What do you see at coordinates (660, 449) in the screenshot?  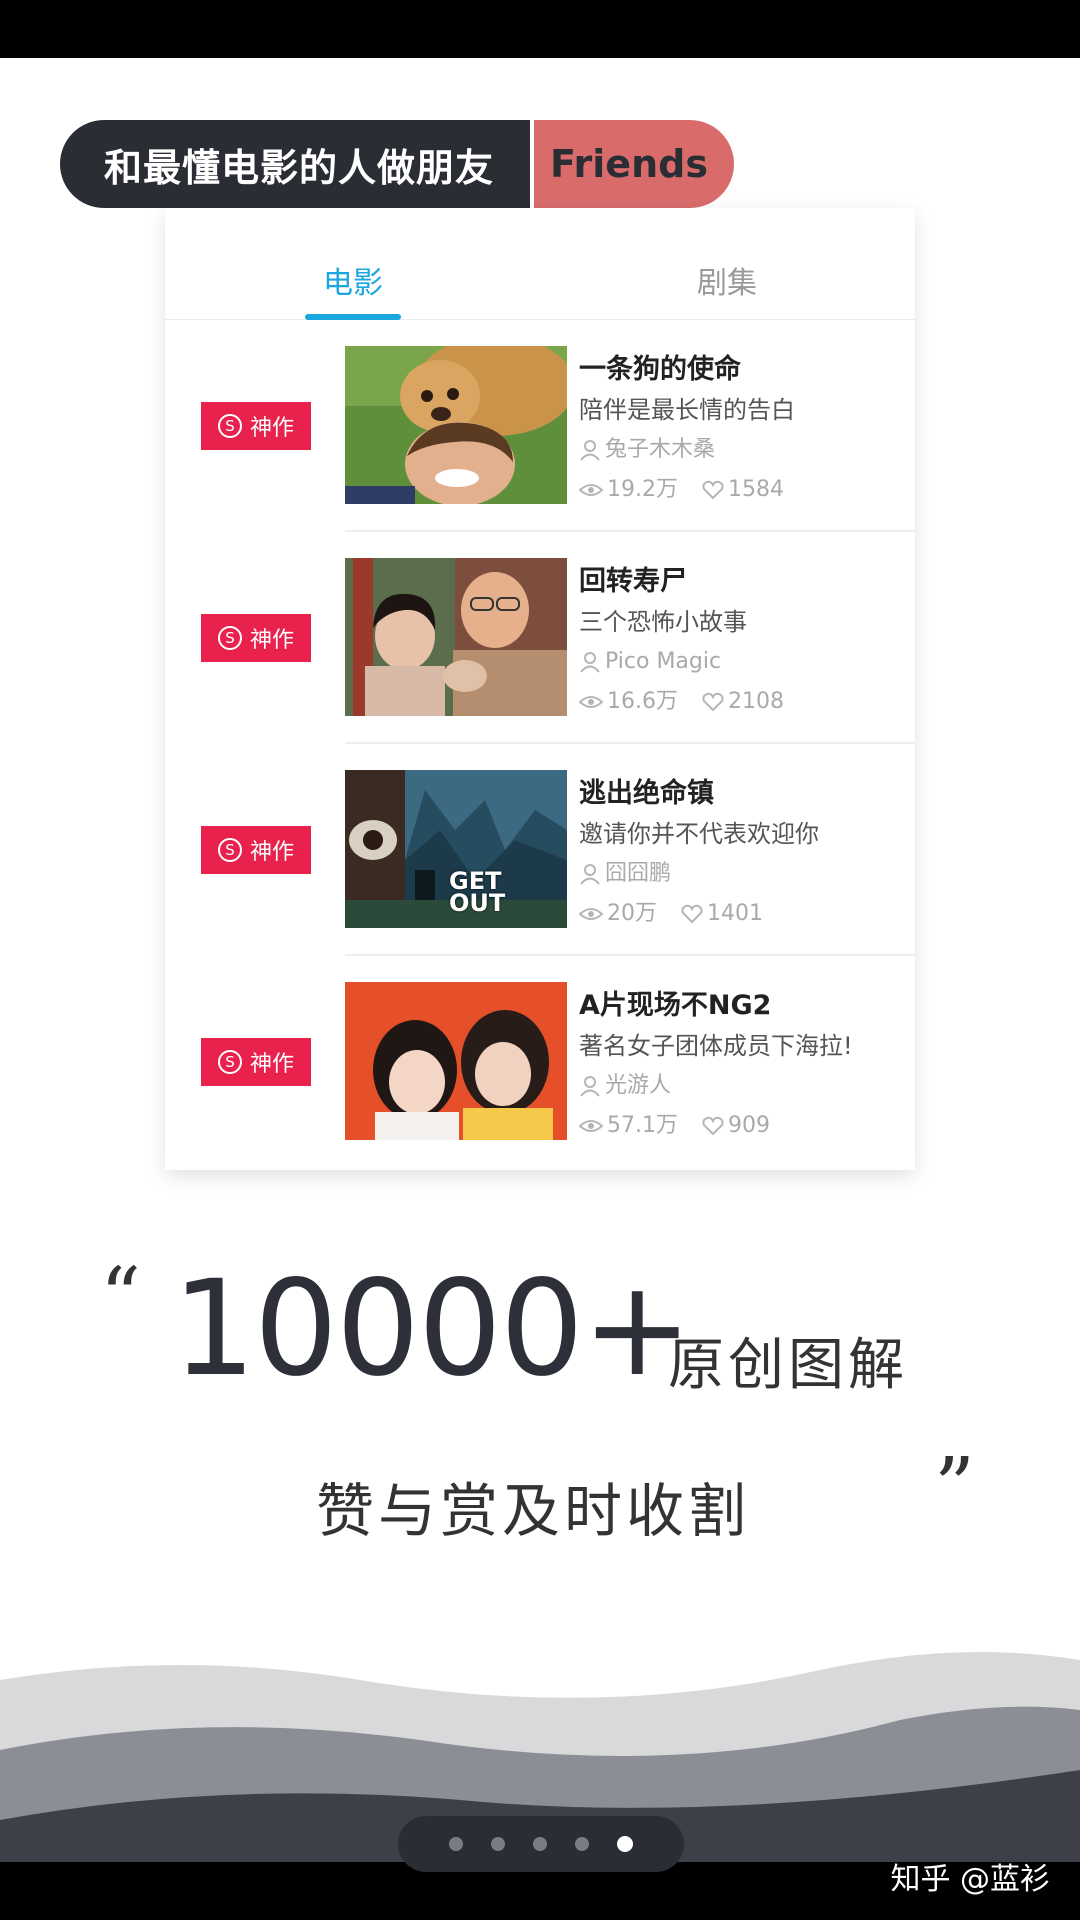 I see `author-name: 兔子木木桑` at bounding box center [660, 449].